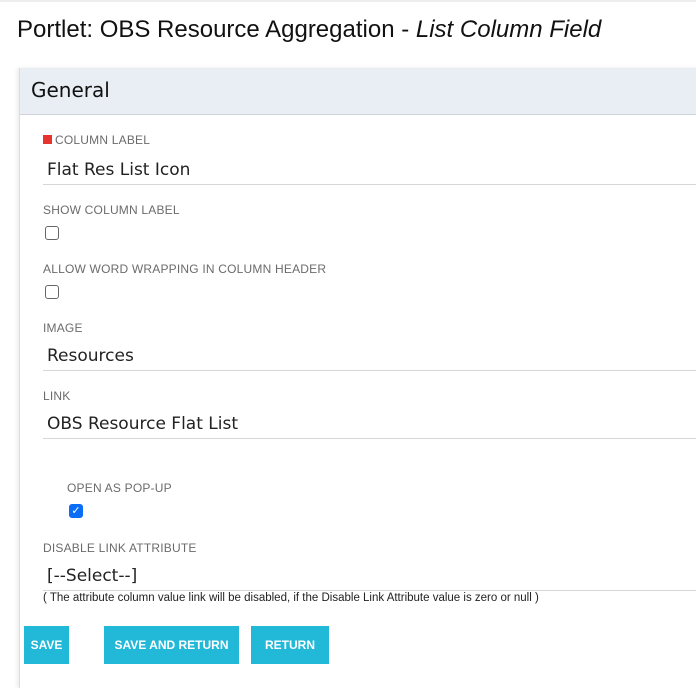 This screenshot has height=688, width=696. What do you see at coordinates (63, 328) in the screenshot?
I see `image-label: IMAGE` at bounding box center [63, 328].